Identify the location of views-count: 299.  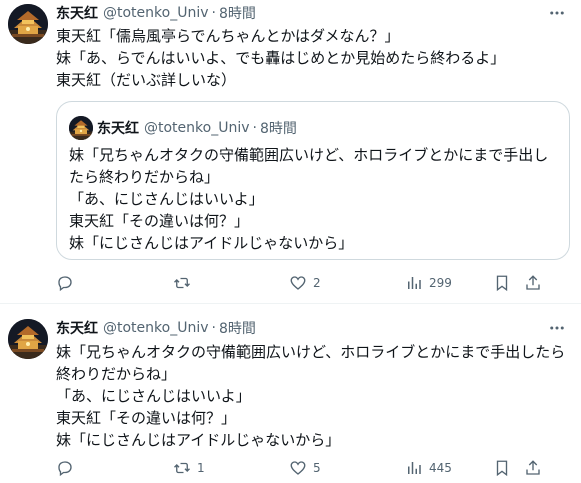
(440, 283).